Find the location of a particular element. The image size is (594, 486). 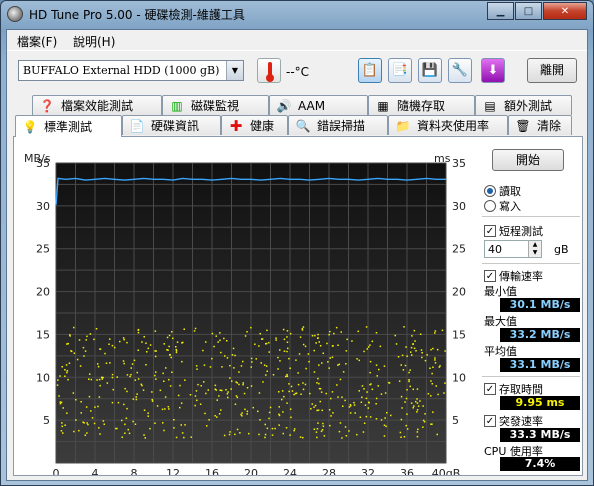

clipboard-icon: 📑 is located at coordinates (400, 70).